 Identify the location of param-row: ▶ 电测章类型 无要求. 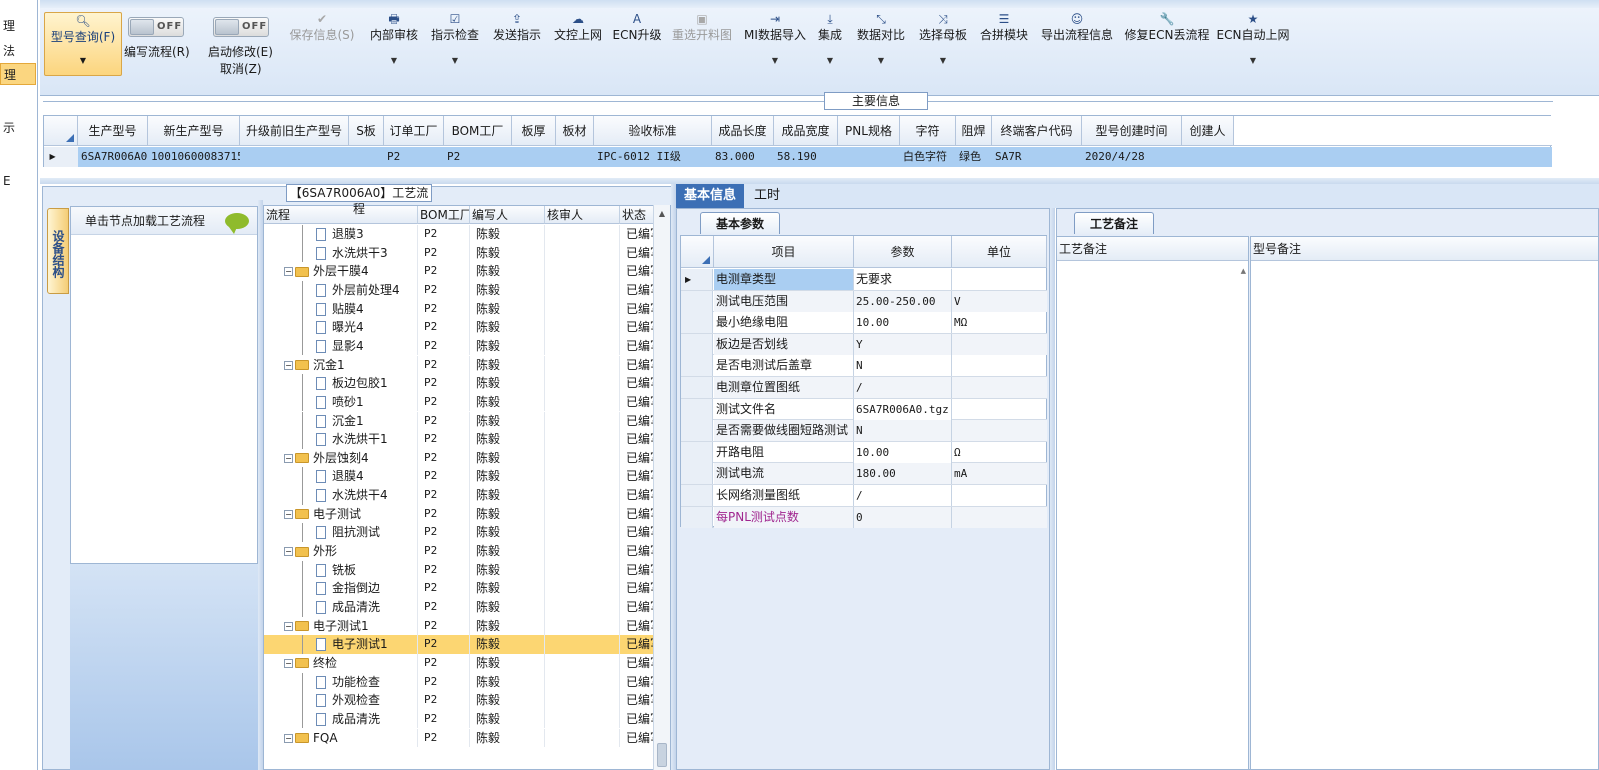
(864, 280).